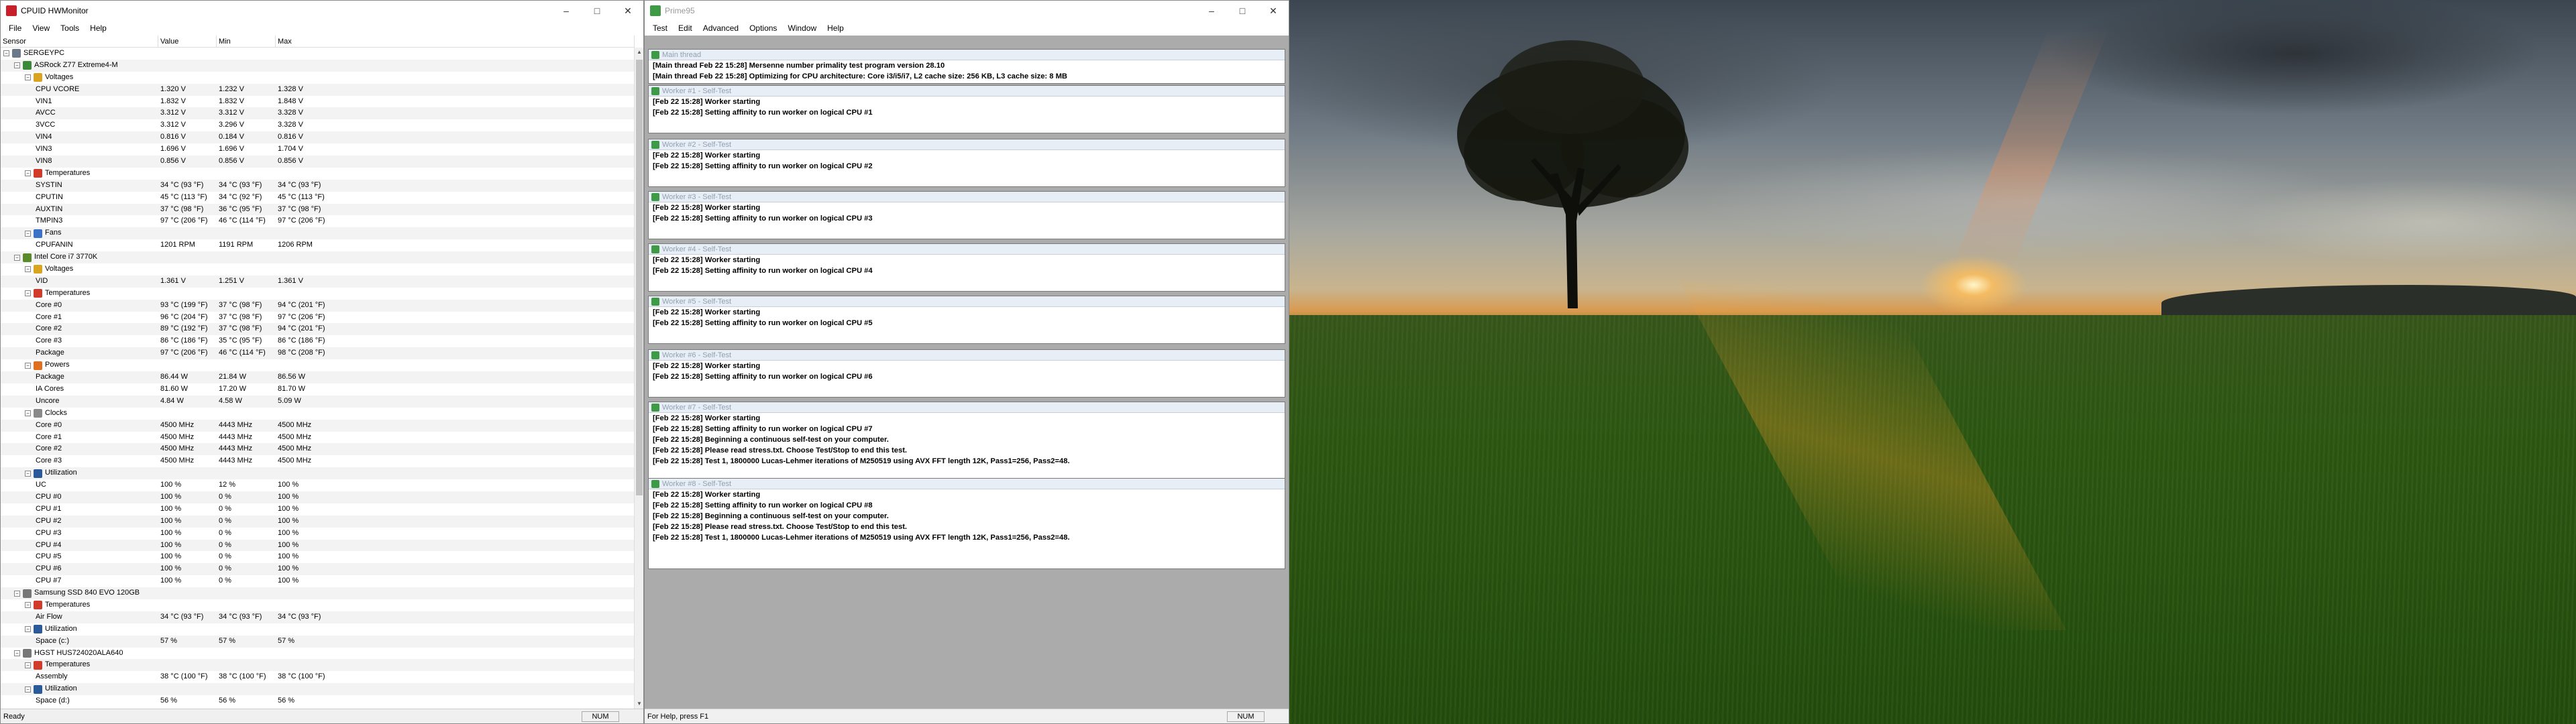  What do you see at coordinates (318, 233) in the screenshot?
I see `tree-group-row: − Fans` at bounding box center [318, 233].